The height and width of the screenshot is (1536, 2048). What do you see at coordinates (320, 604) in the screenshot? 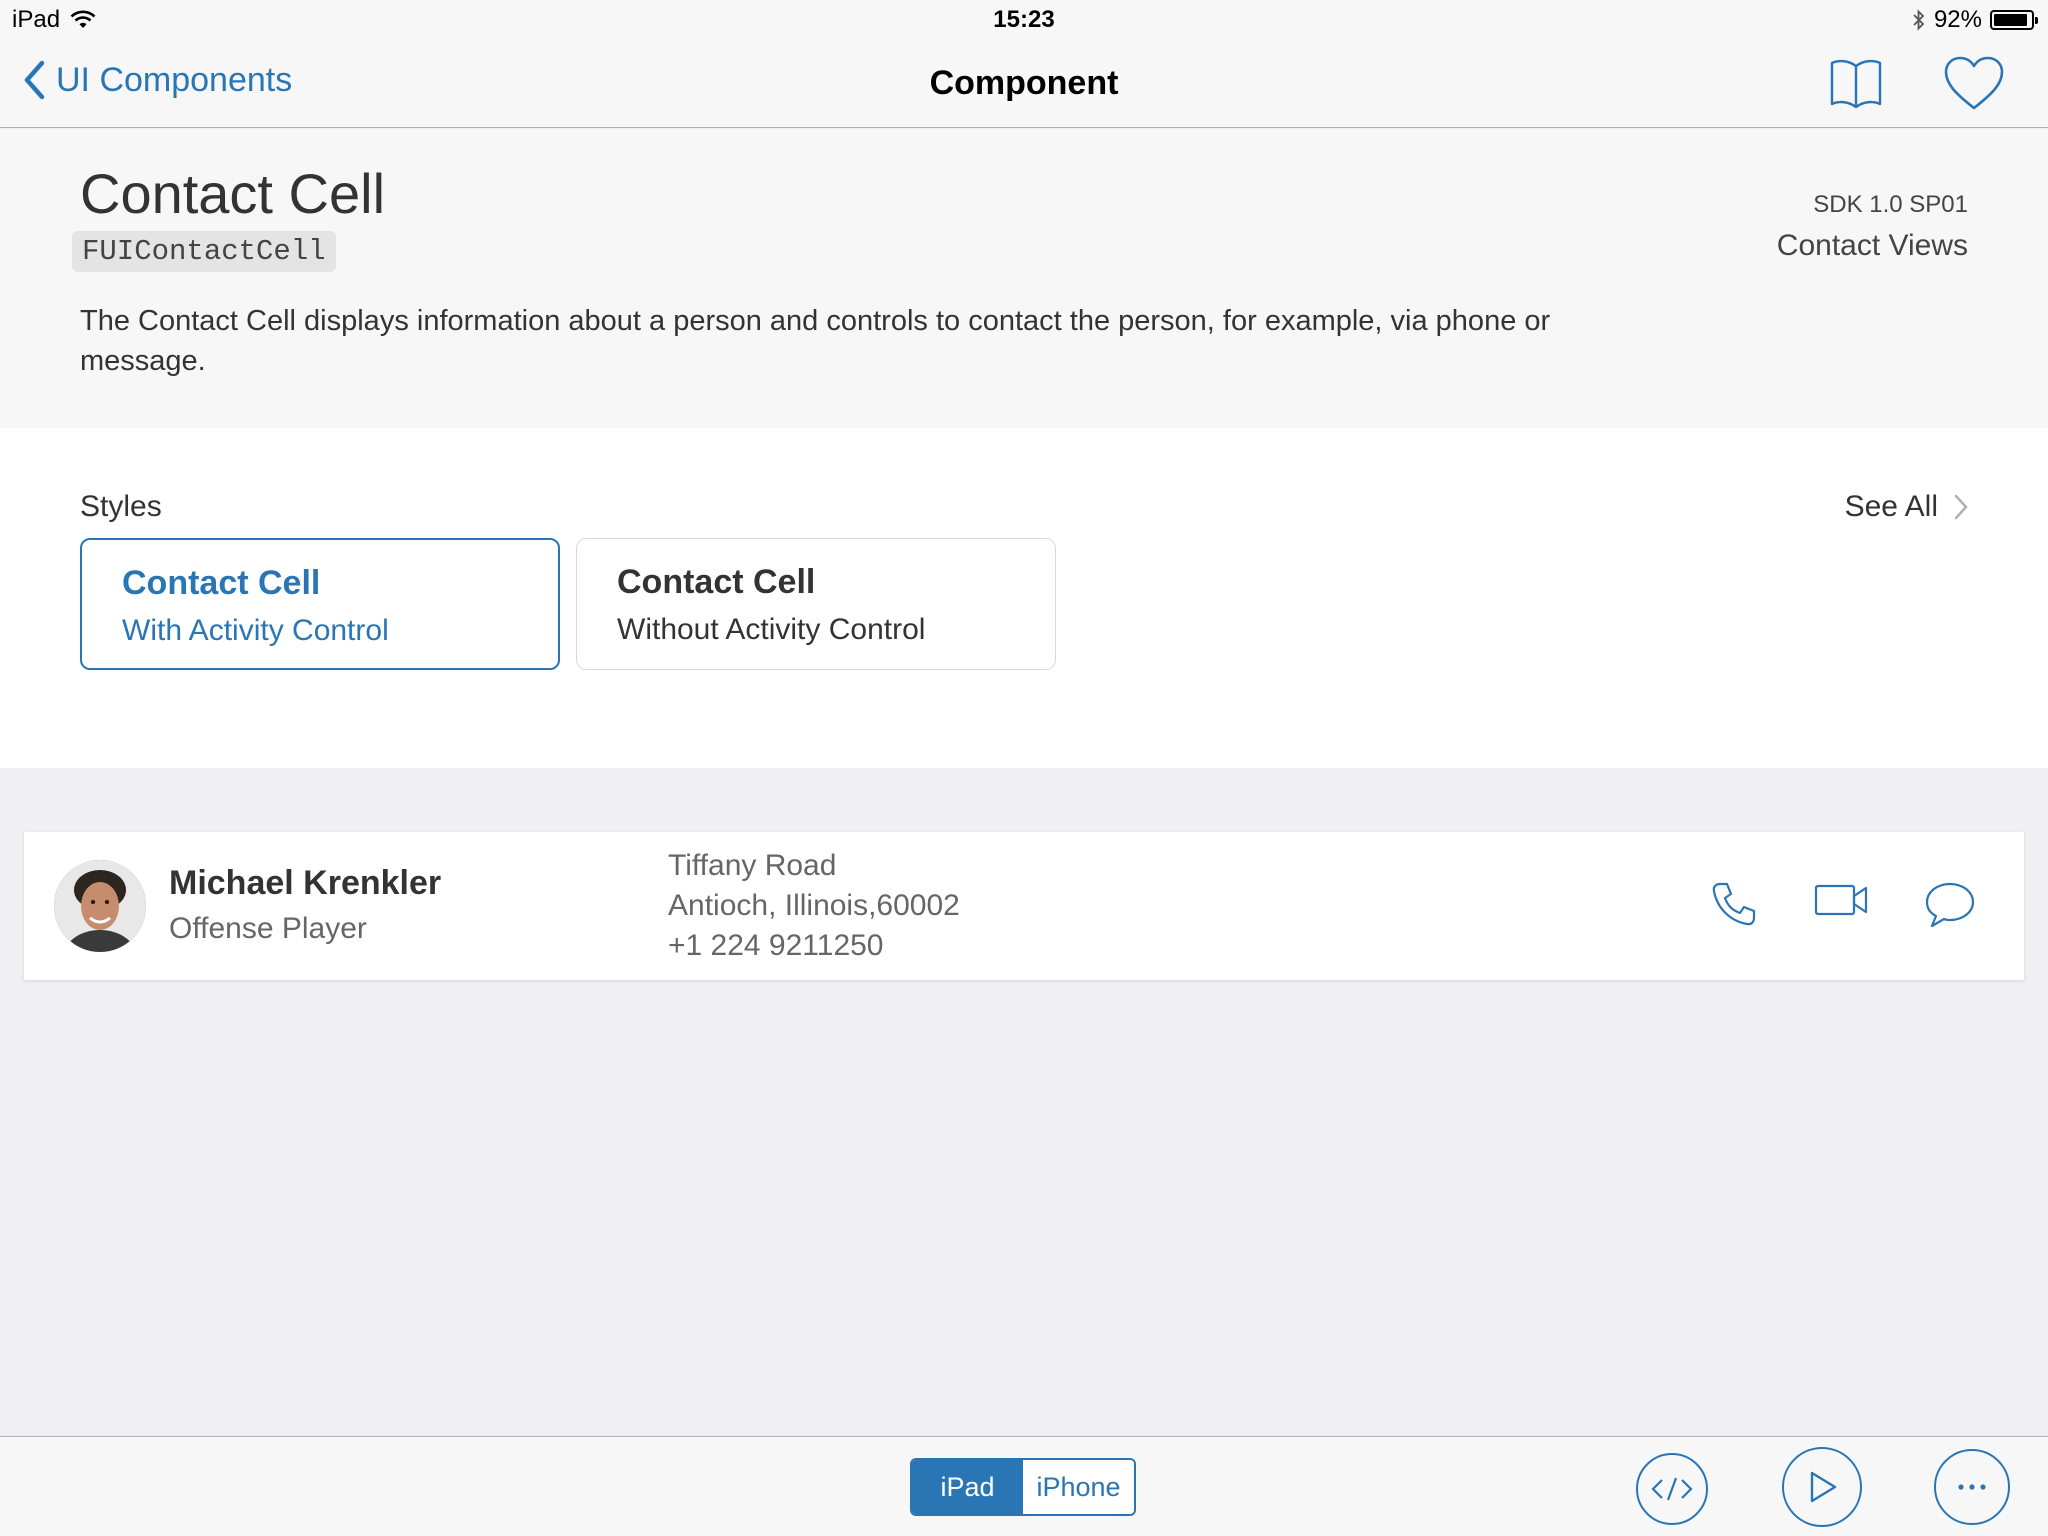
I see `style-card-with-activity: Contact Cell With Activity Control` at bounding box center [320, 604].